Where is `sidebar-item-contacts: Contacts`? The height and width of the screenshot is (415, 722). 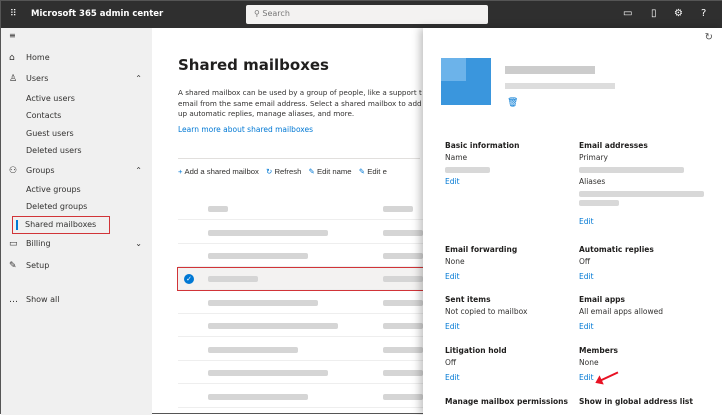
sidebar-item-contacts: Contacts is located at coordinates (76, 116).